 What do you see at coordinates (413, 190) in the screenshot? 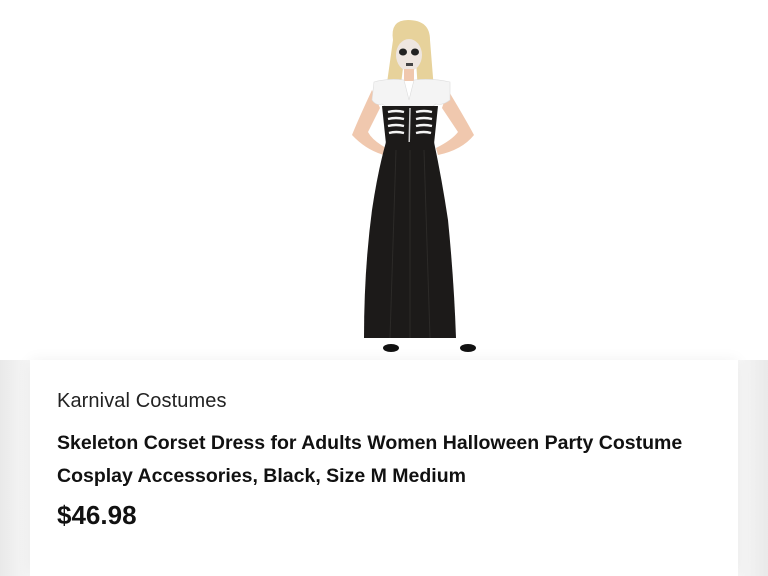
I see `product-image` at bounding box center [413, 190].